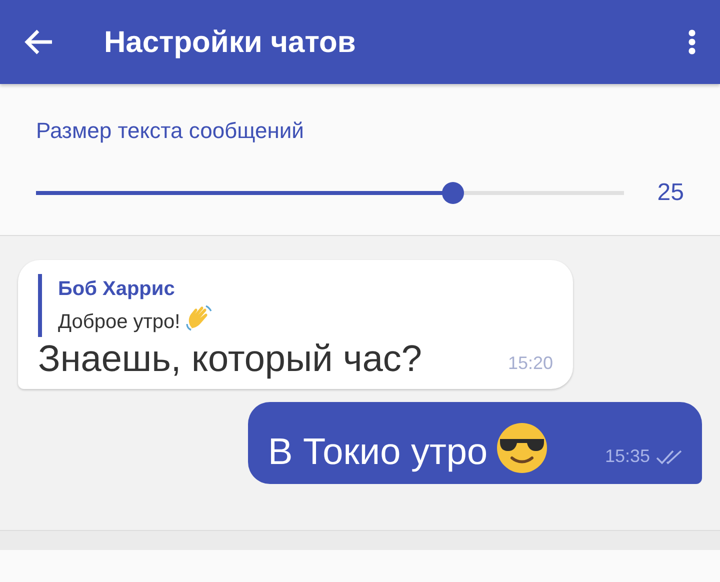 The width and height of the screenshot is (720, 582). What do you see at coordinates (230, 359) in the screenshot?
I see `message-text: Знаешь, который час?` at bounding box center [230, 359].